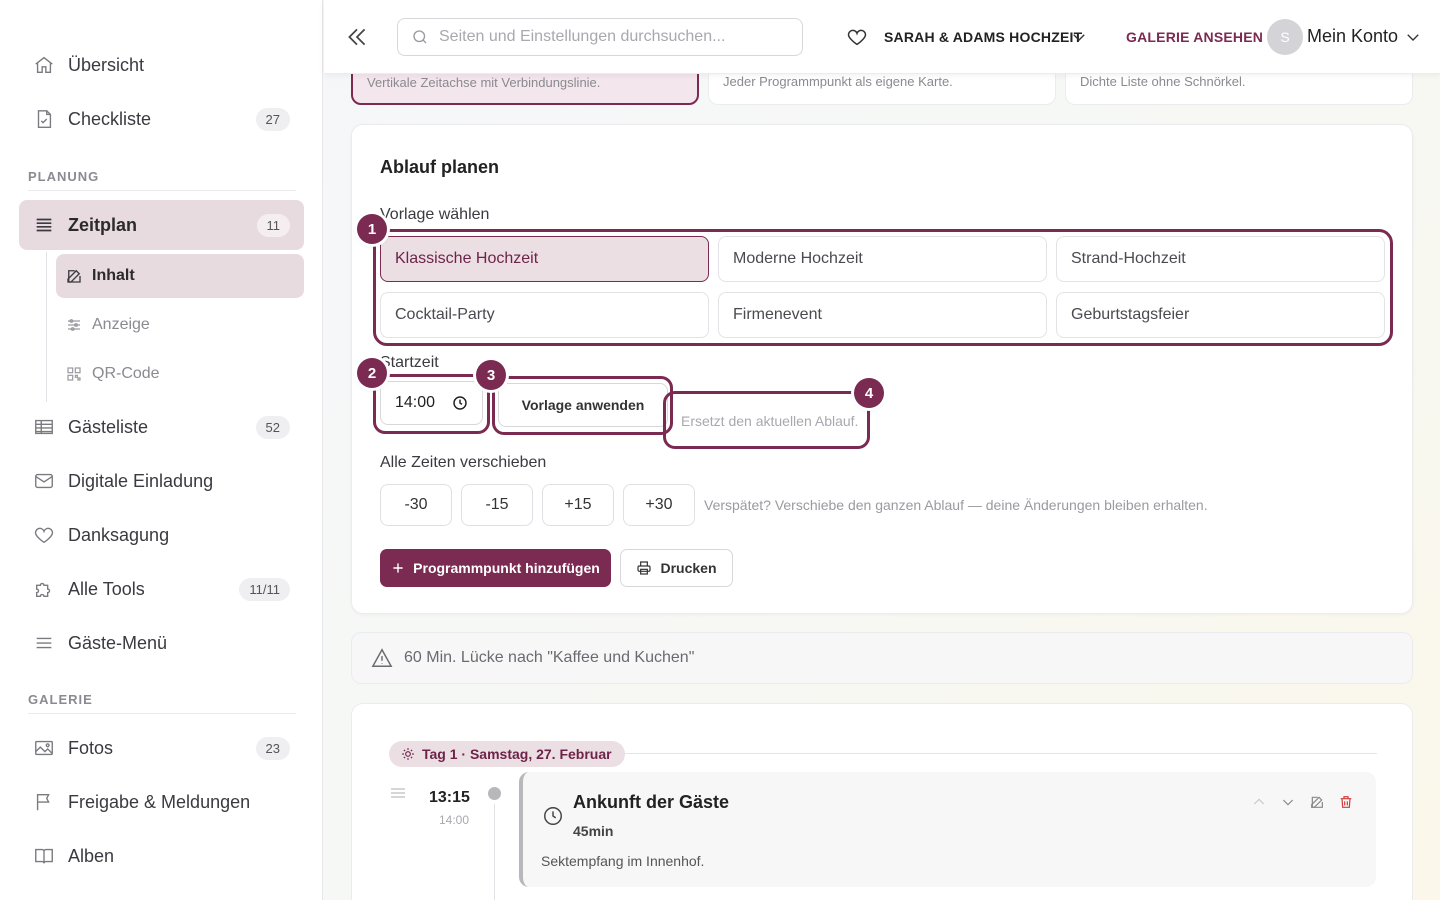 The height and width of the screenshot is (900, 1440). I want to click on warning-icon, so click(382, 658).